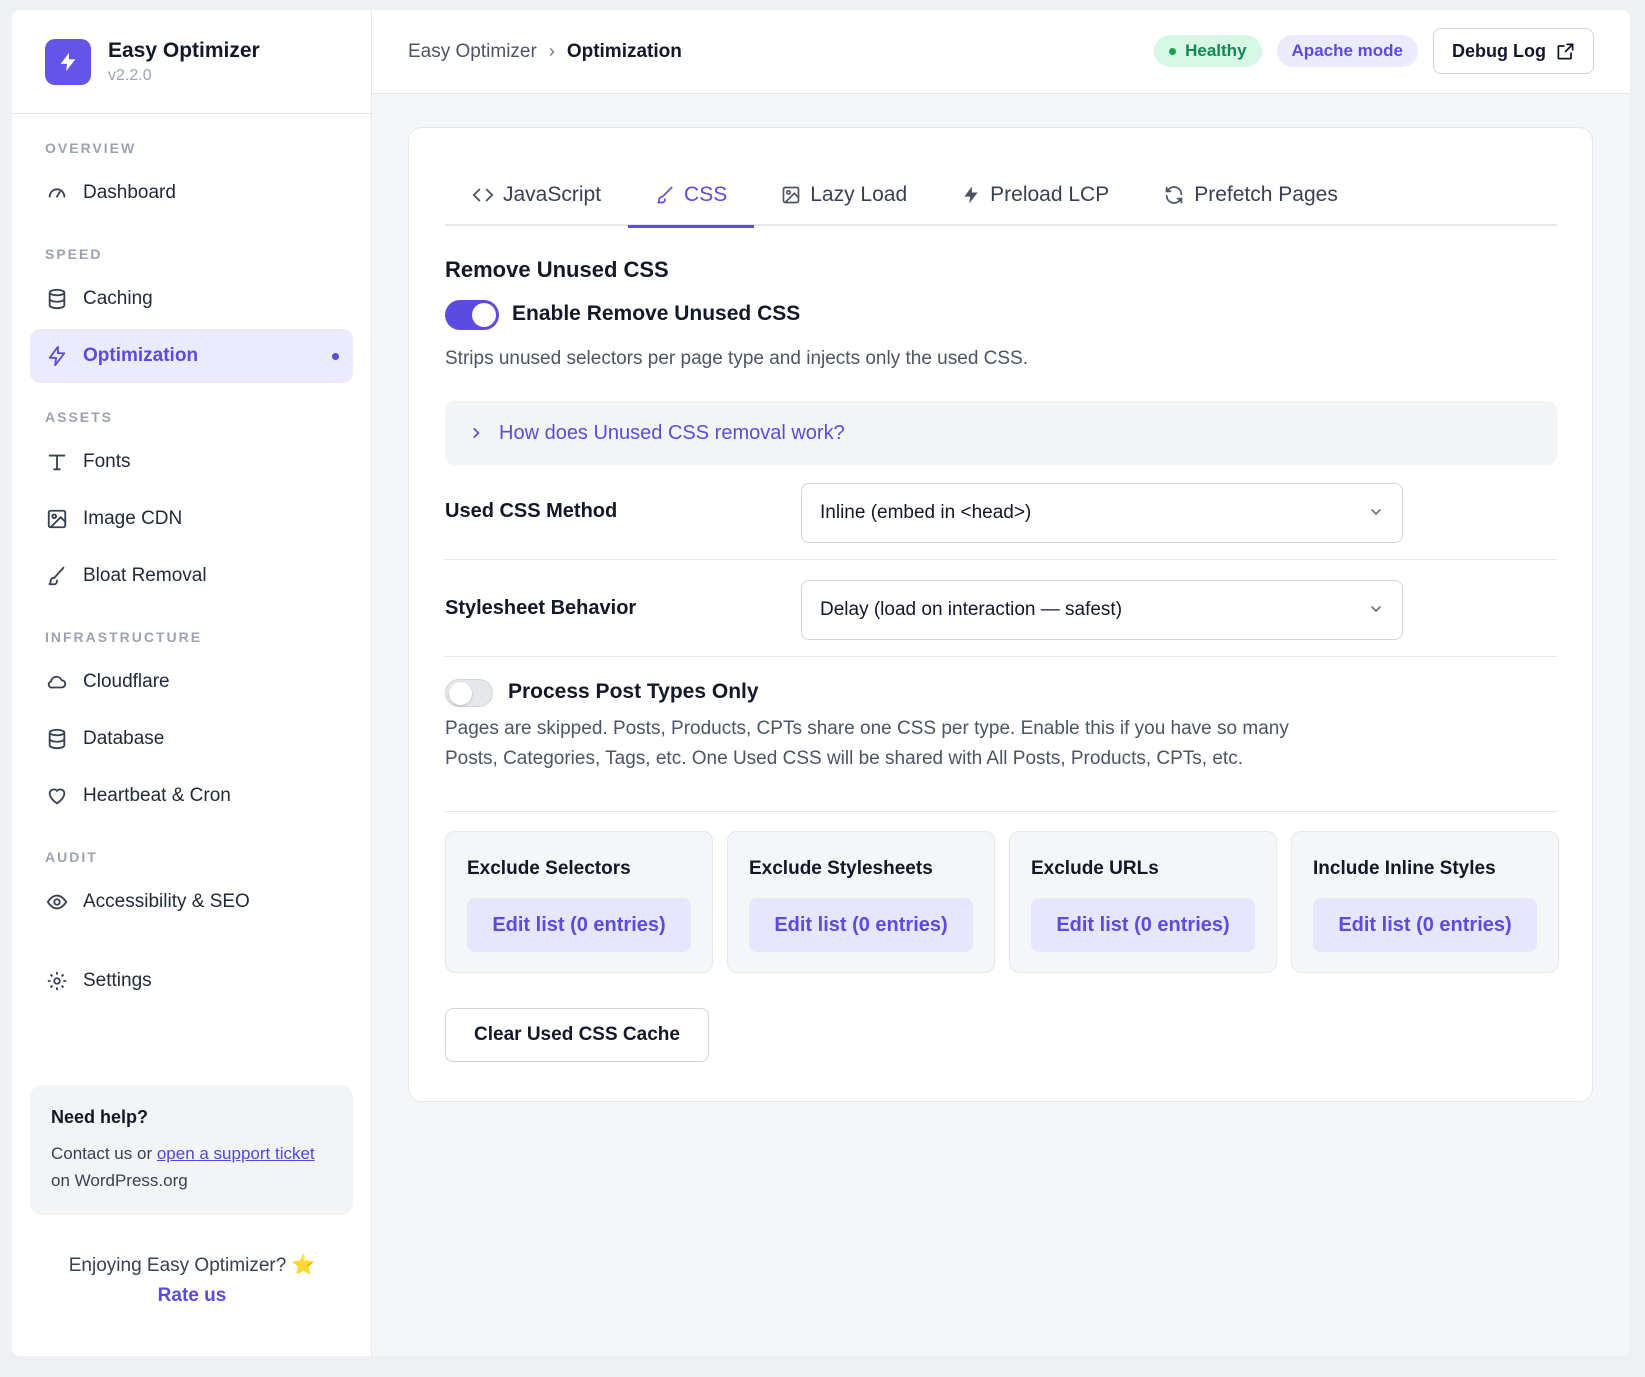 The width and height of the screenshot is (1645, 1377). I want to click on clear-used-css-cache-button: Clear Used CSS Cache, so click(577, 1035).